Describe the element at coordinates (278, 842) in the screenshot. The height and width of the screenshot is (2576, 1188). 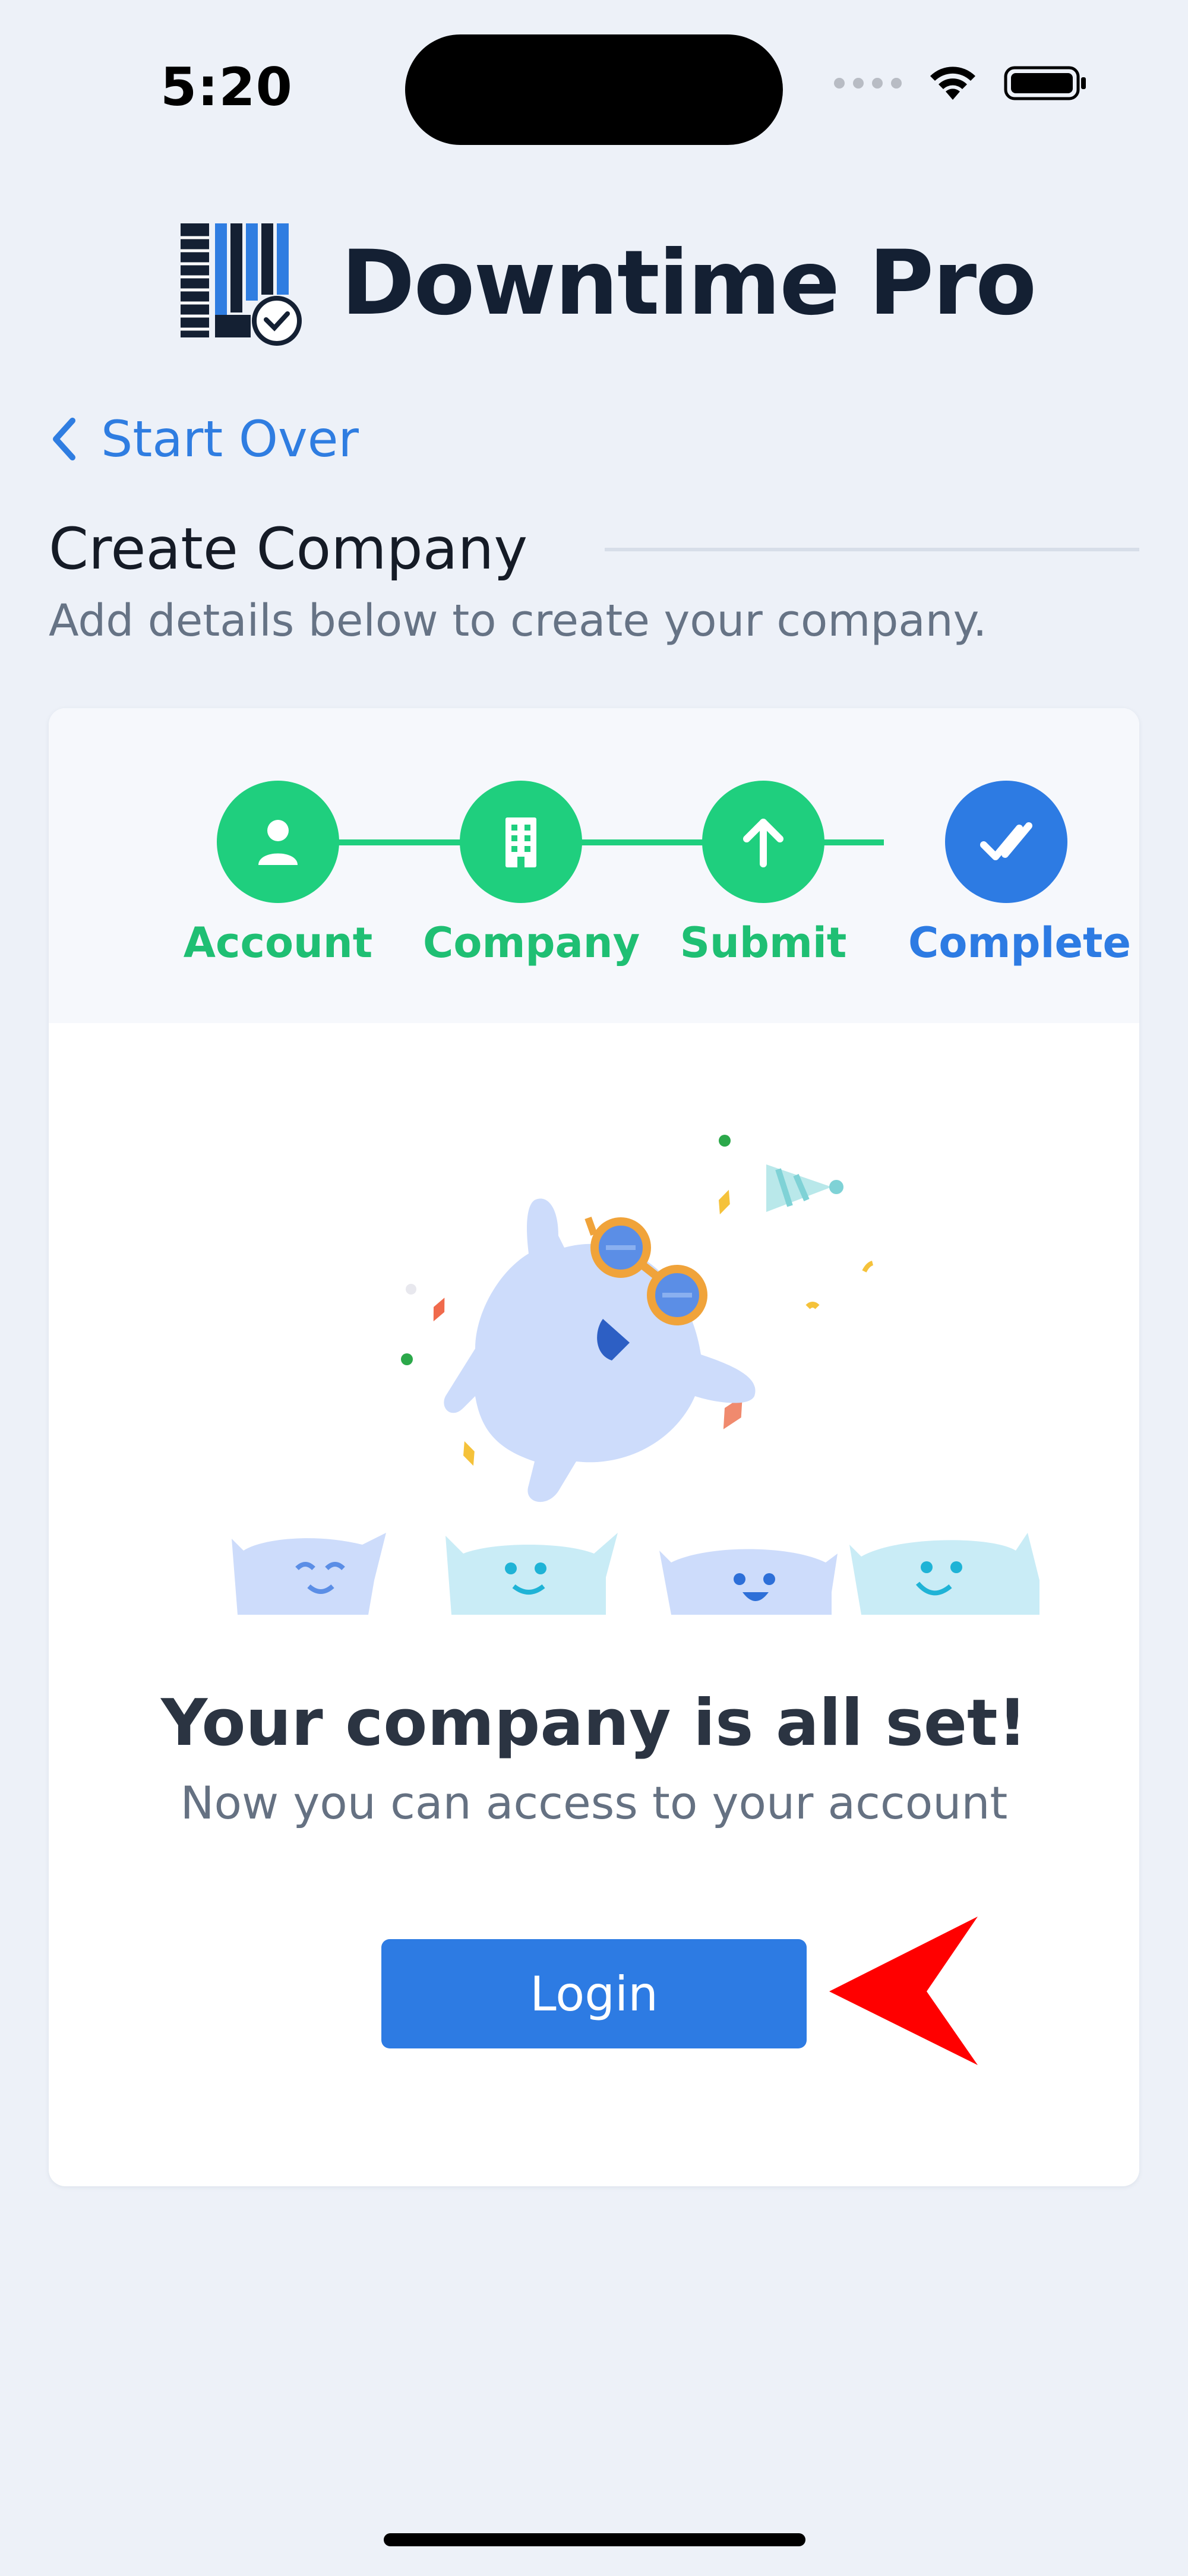
I see `user-icon` at that location.